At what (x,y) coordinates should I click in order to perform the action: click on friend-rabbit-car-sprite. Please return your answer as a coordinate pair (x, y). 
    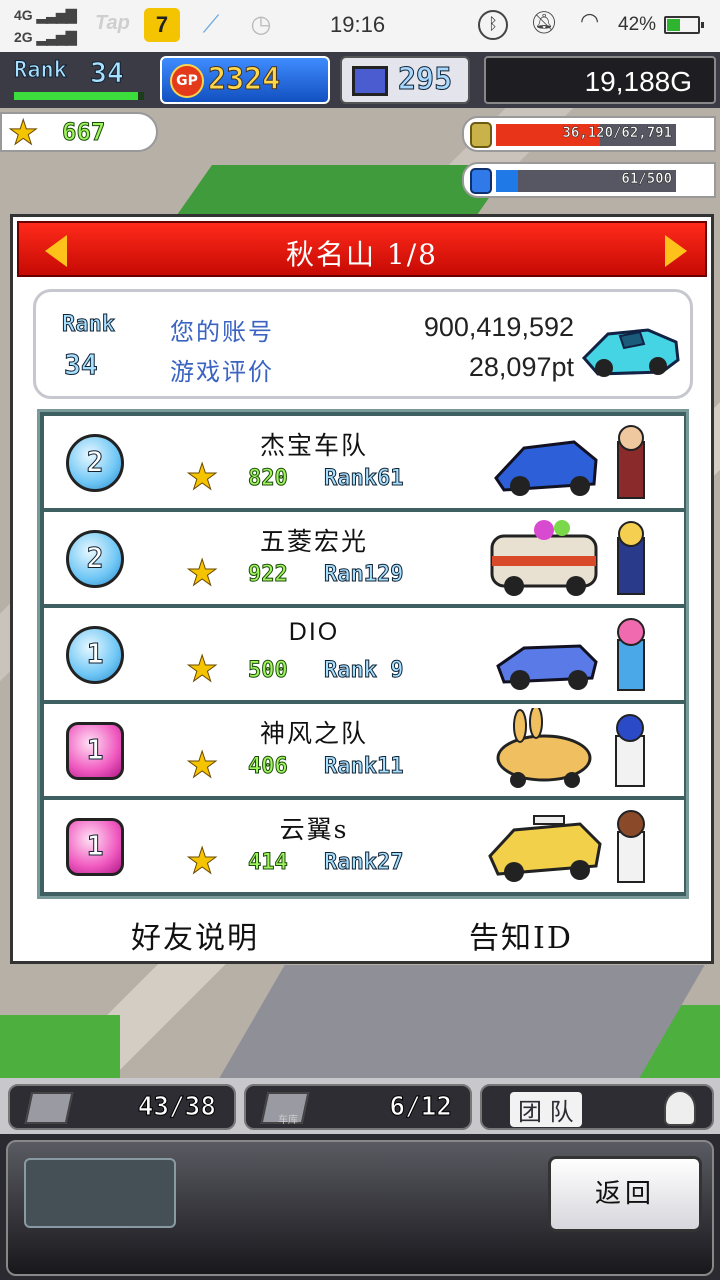
    Looking at the image, I should click on (570, 748).